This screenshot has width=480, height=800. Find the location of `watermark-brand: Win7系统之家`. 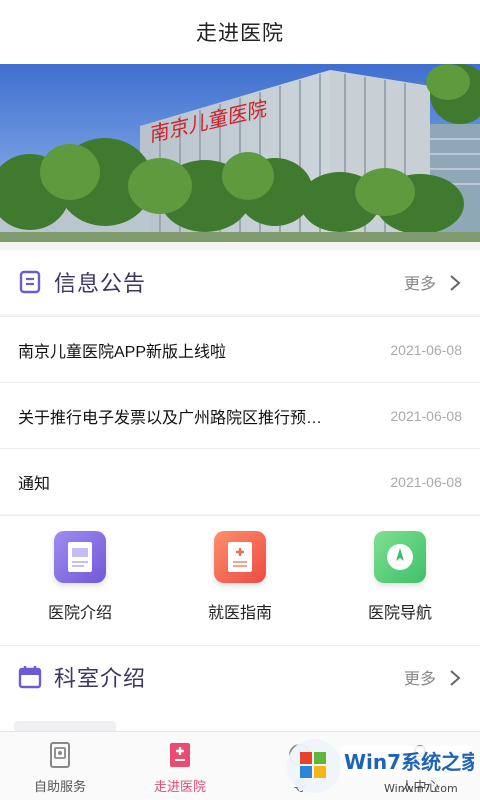

watermark-brand: Win7系统之家 is located at coordinates (409, 762).